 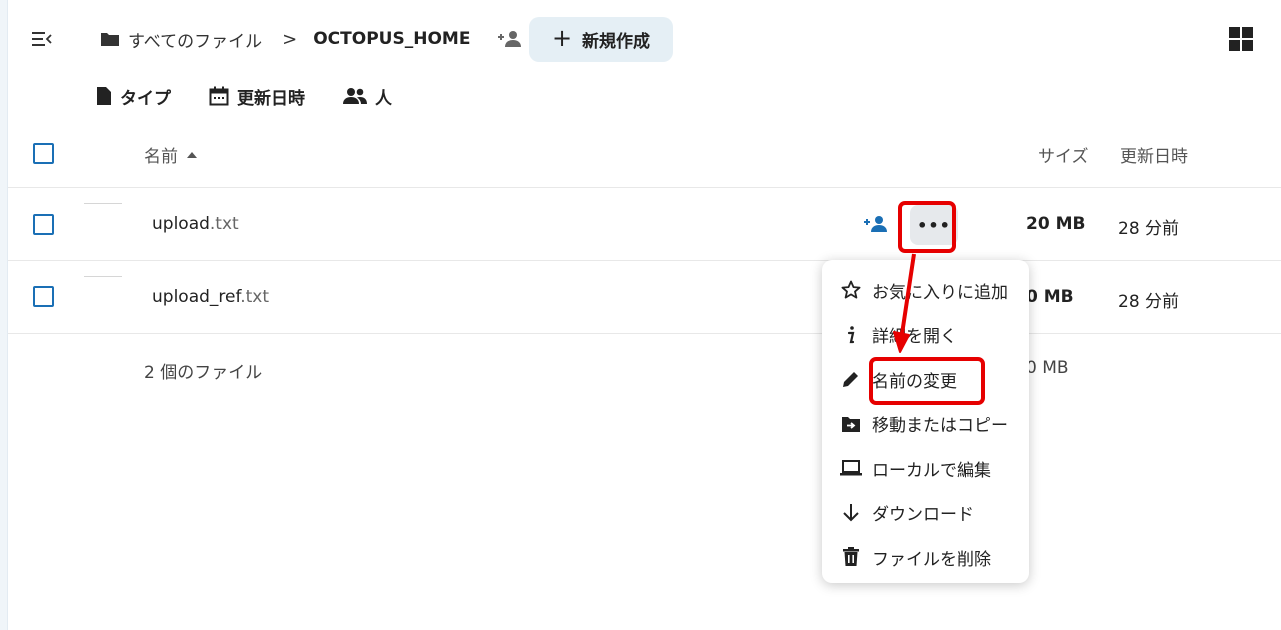 What do you see at coordinates (851, 290) in the screenshot?
I see `star-icon` at bounding box center [851, 290].